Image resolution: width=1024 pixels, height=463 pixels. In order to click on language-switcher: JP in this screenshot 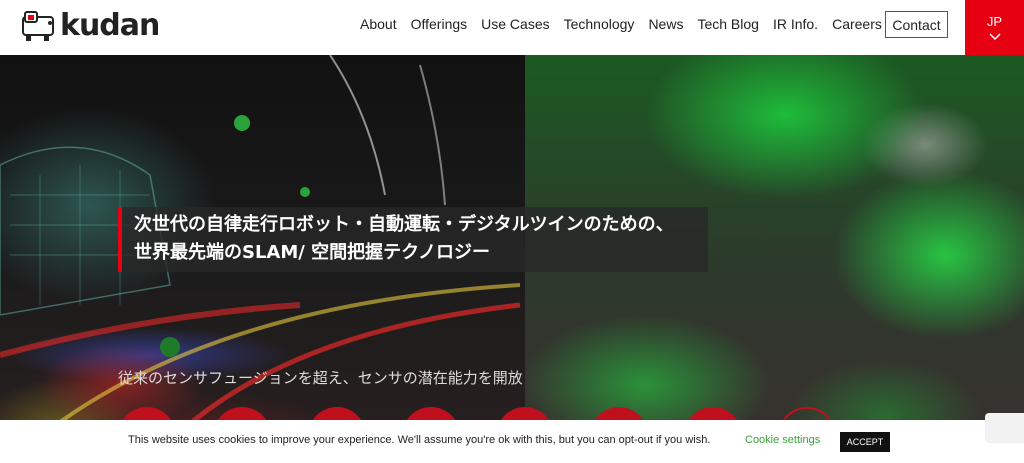, I will do `click(994, 27)`.